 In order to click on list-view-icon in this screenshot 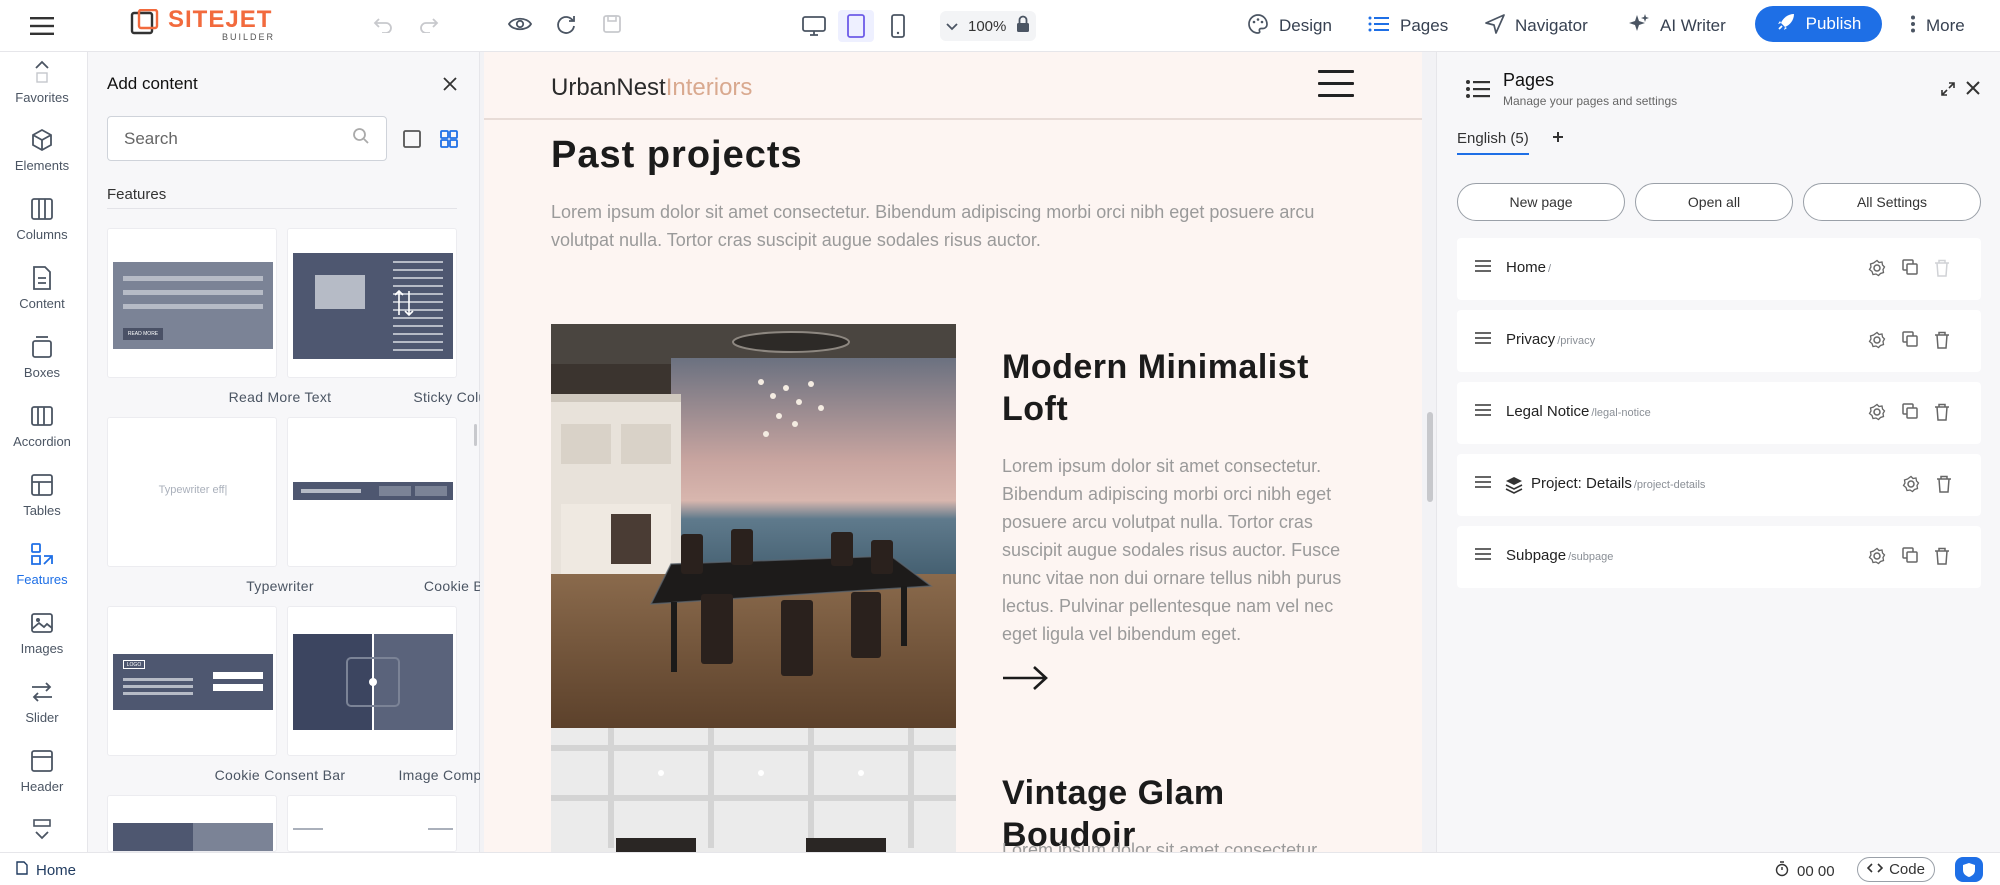, I will do `click(412, 139)`.